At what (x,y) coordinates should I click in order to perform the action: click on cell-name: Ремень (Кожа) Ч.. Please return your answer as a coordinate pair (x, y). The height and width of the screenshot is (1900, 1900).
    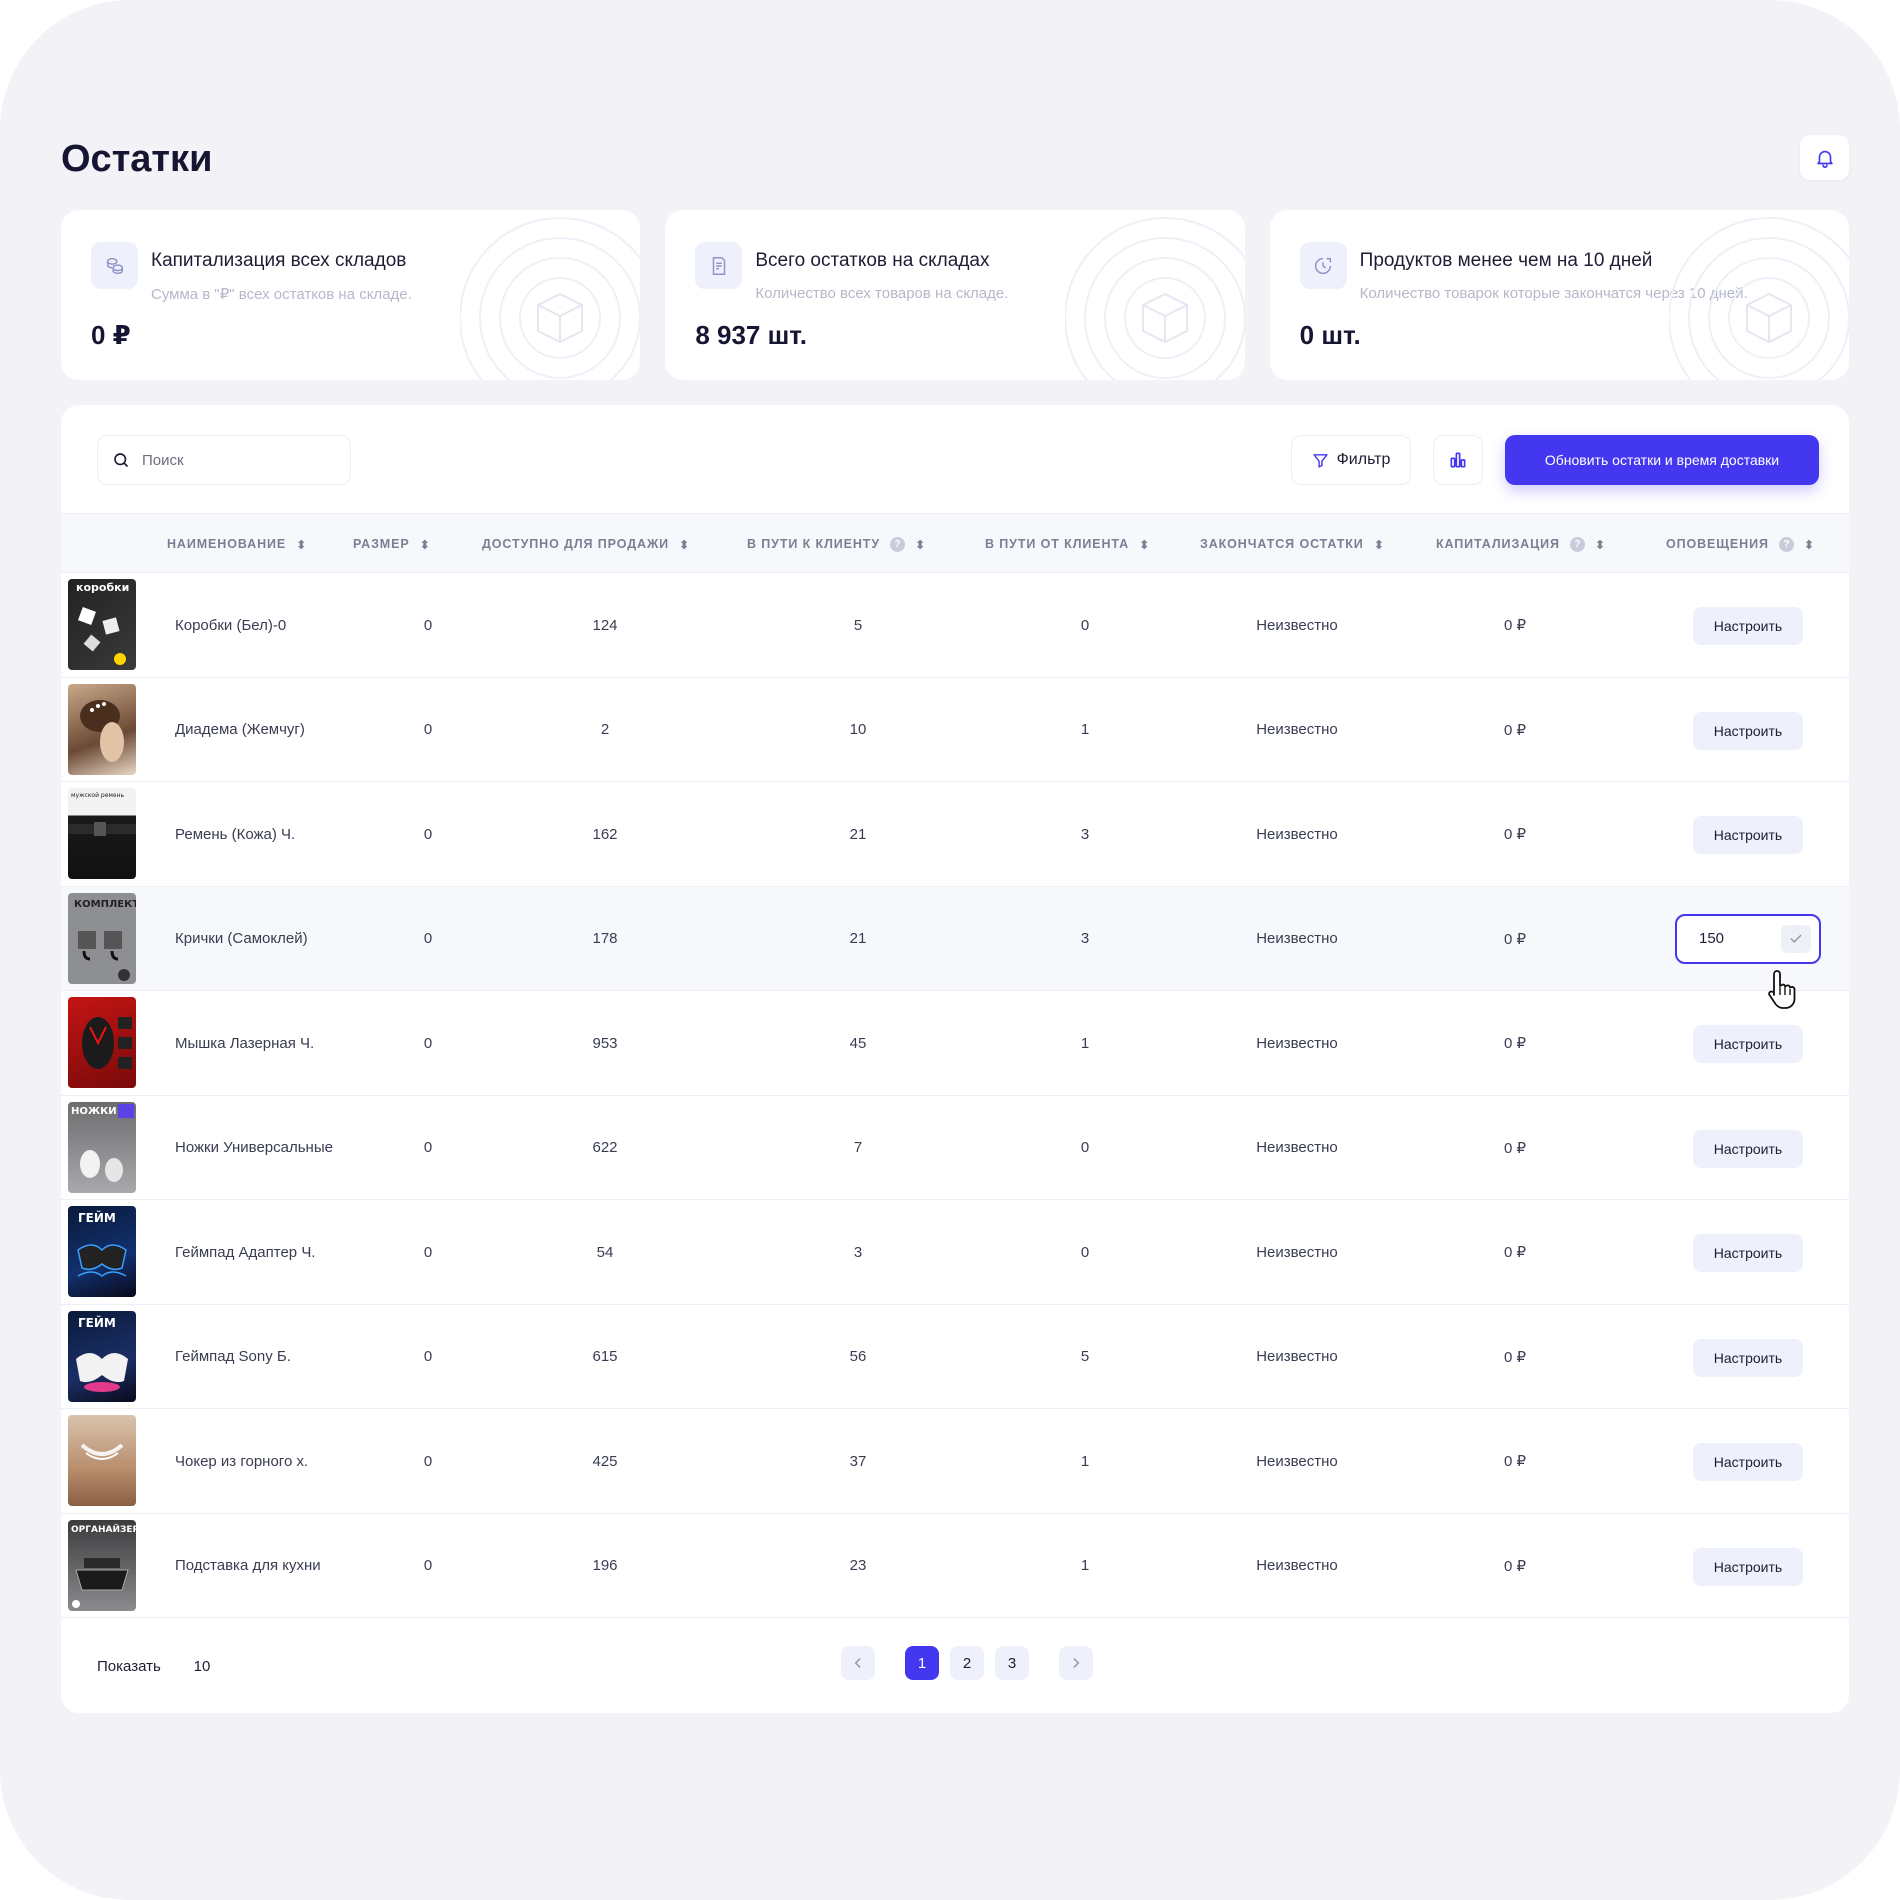
    Looking at the image, I should click on (235, 834).